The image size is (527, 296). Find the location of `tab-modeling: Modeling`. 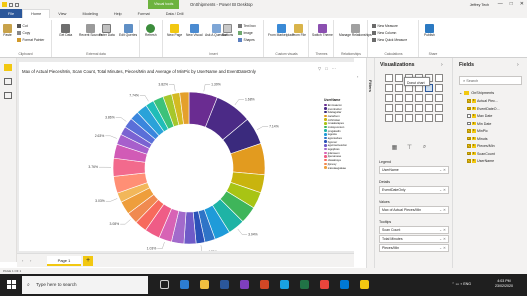

tab-modeling: Modeling is located at coordinates (89, 14).